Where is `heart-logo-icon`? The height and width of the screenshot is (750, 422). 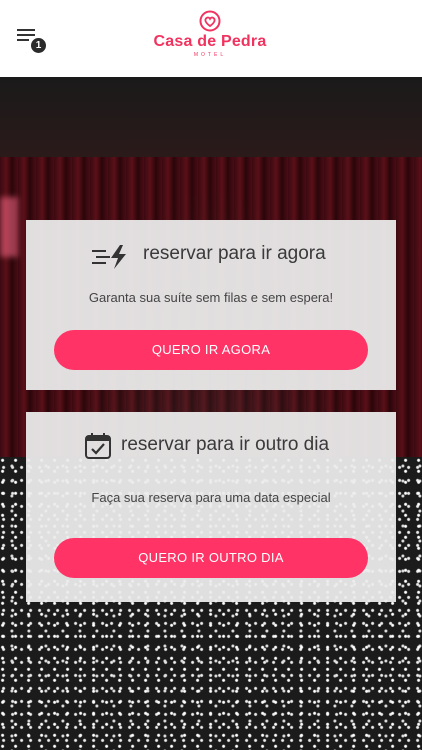 heart-logo-icon is located at coordinates (210, 21).